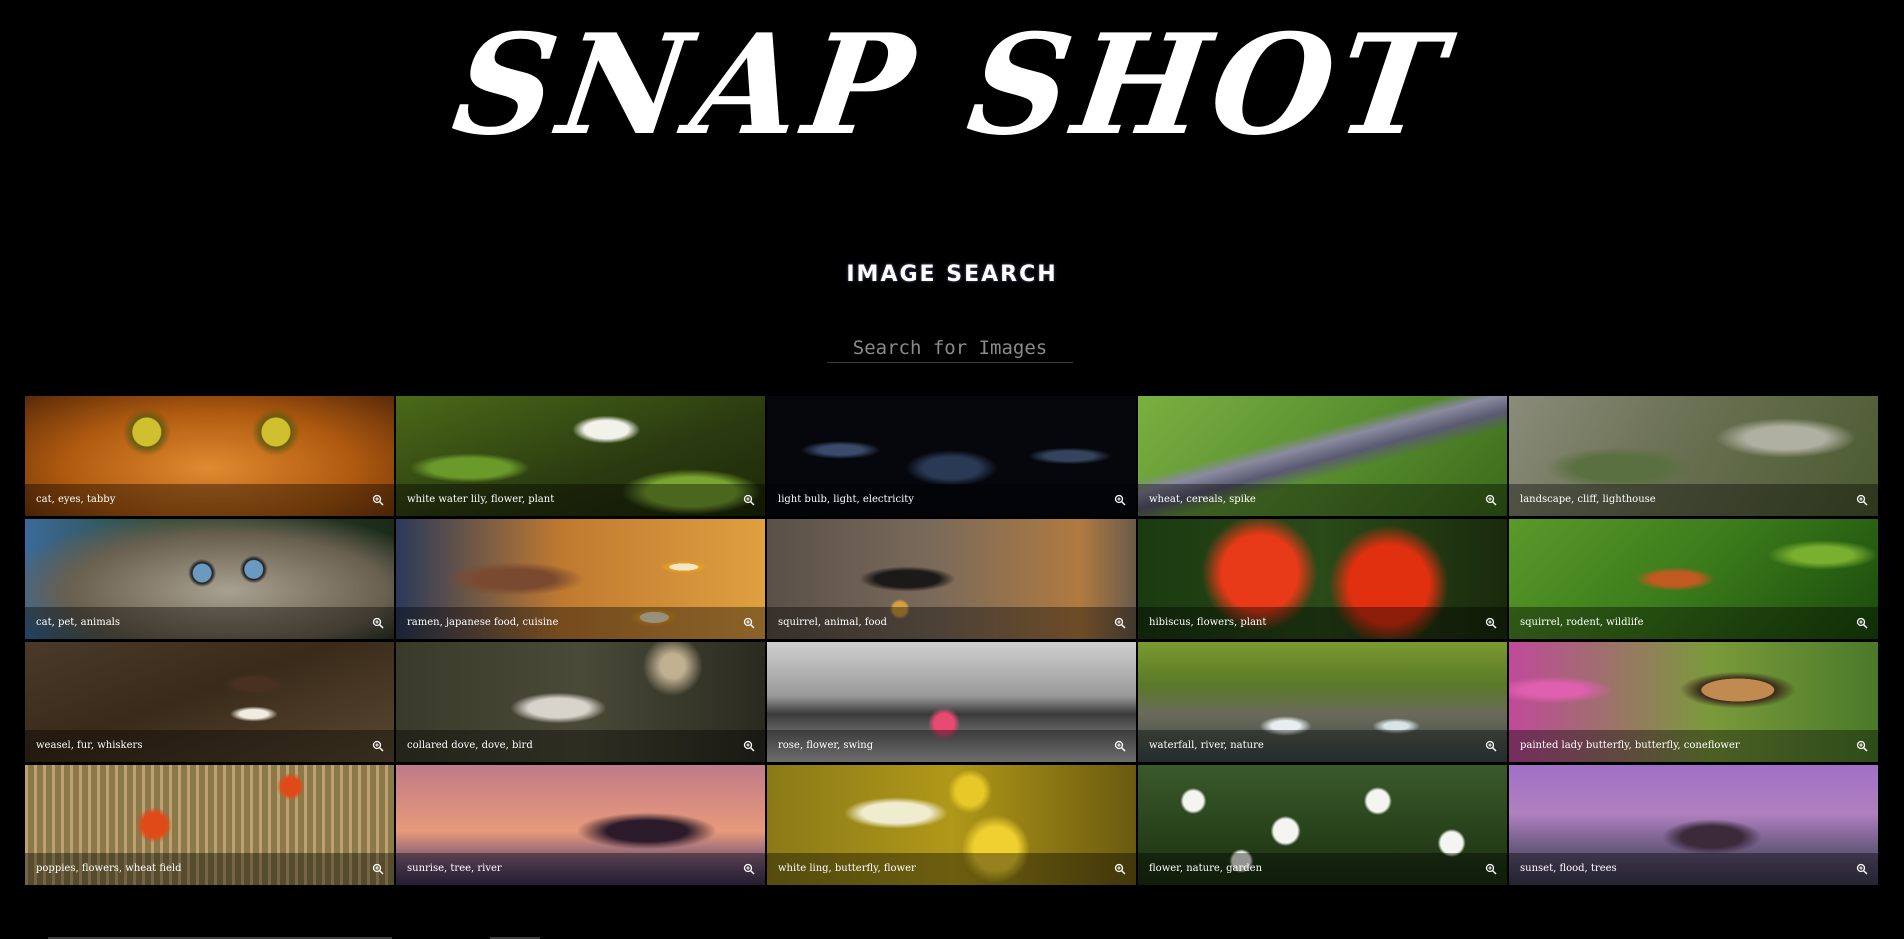  Describe the element at coordinates (580, 579) in the screenshot. I see `image-result: ramen, japanese food, cuisine` at that location.